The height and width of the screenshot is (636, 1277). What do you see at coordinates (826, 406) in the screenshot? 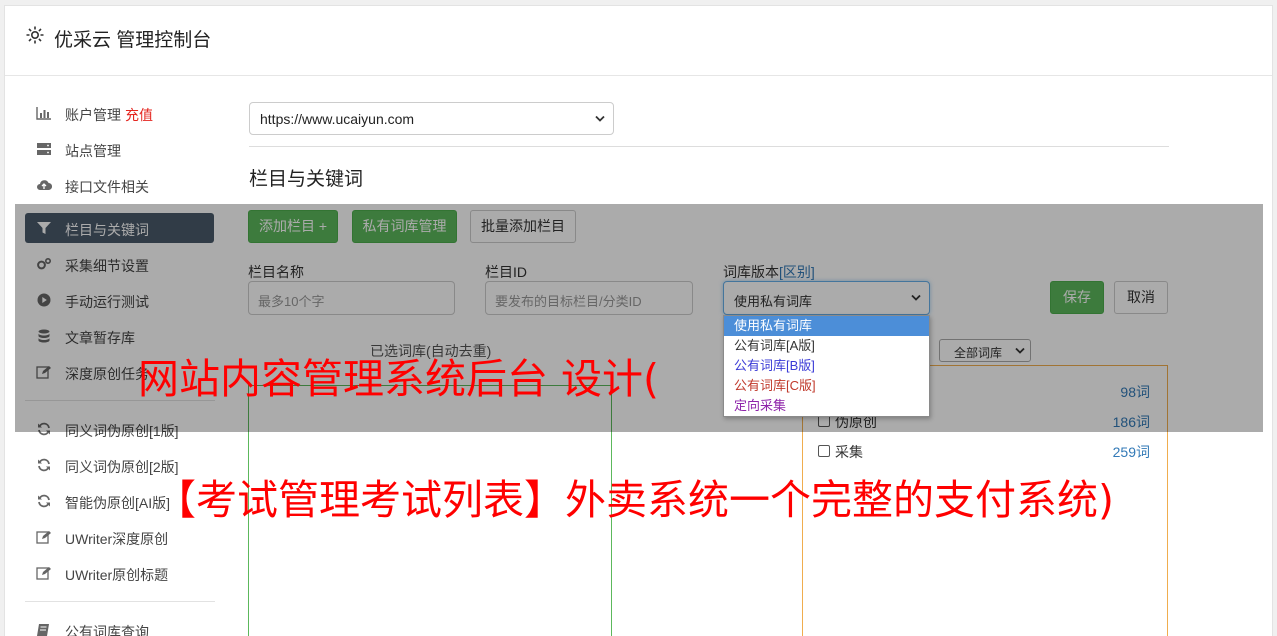
I see `dropdown-option-targeted: 定向采集` at bounding box center [826, 406].